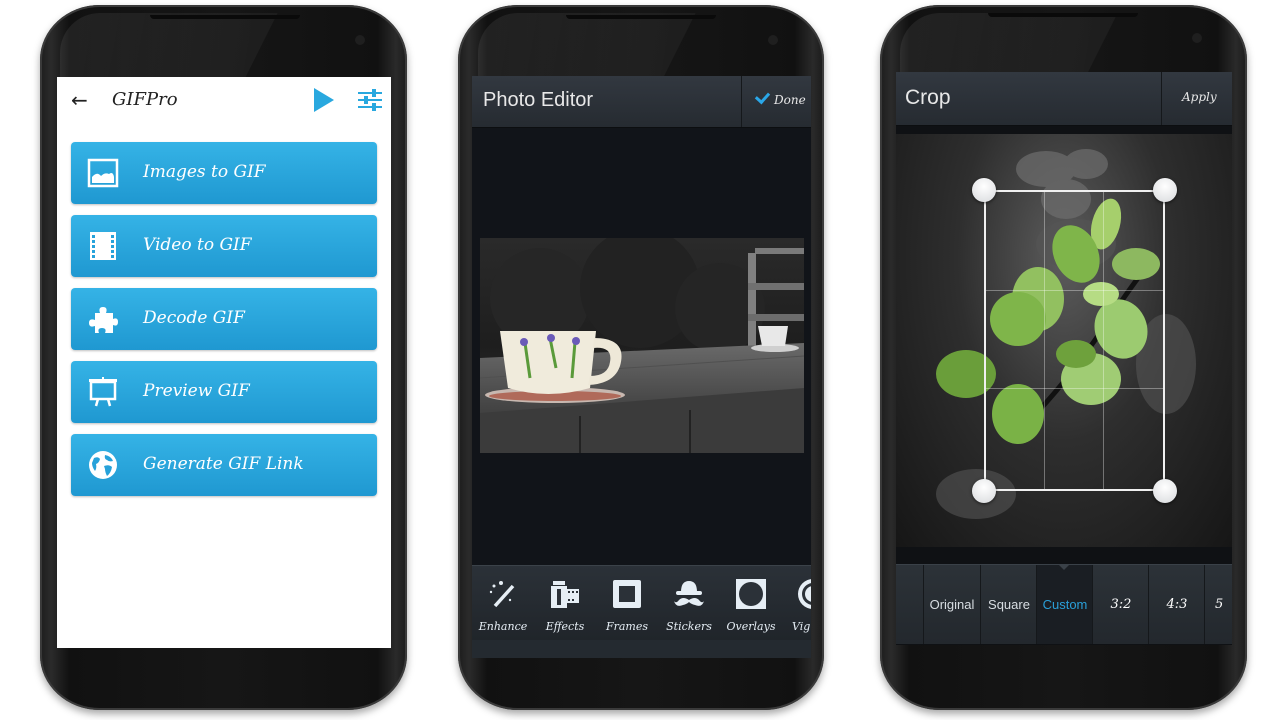 The height and width of the screenshot is (720, 1280). I want to click on done-button: Done, so click(777, 101).